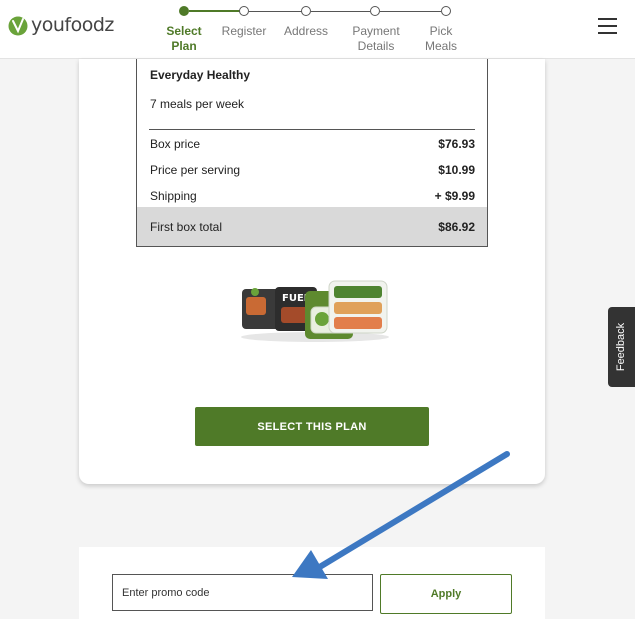 This screenshot has width=635, height=619. Describe the element at coordinates (312, 196) in the screenshot. I see `shipping-row: Shipping + $9.99` at that location.